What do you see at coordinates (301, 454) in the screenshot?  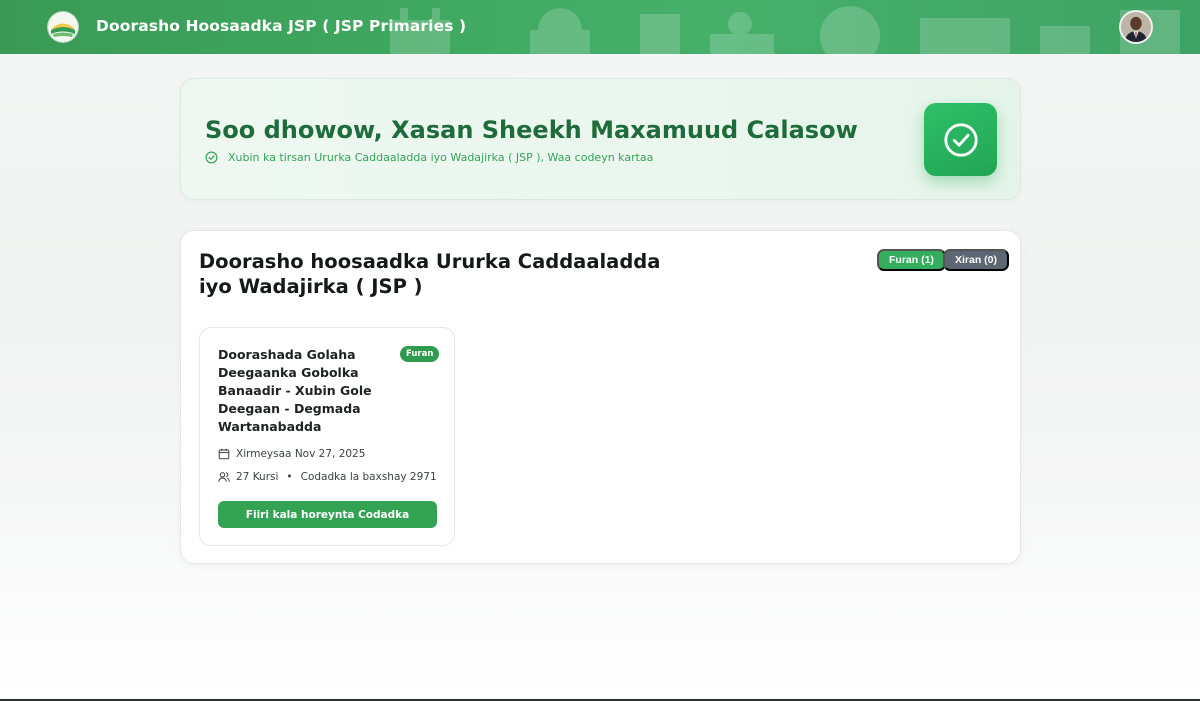 I see `deadline-text: Xirmeysaa Nov 27, 2025` at bounding box center [301, 454].